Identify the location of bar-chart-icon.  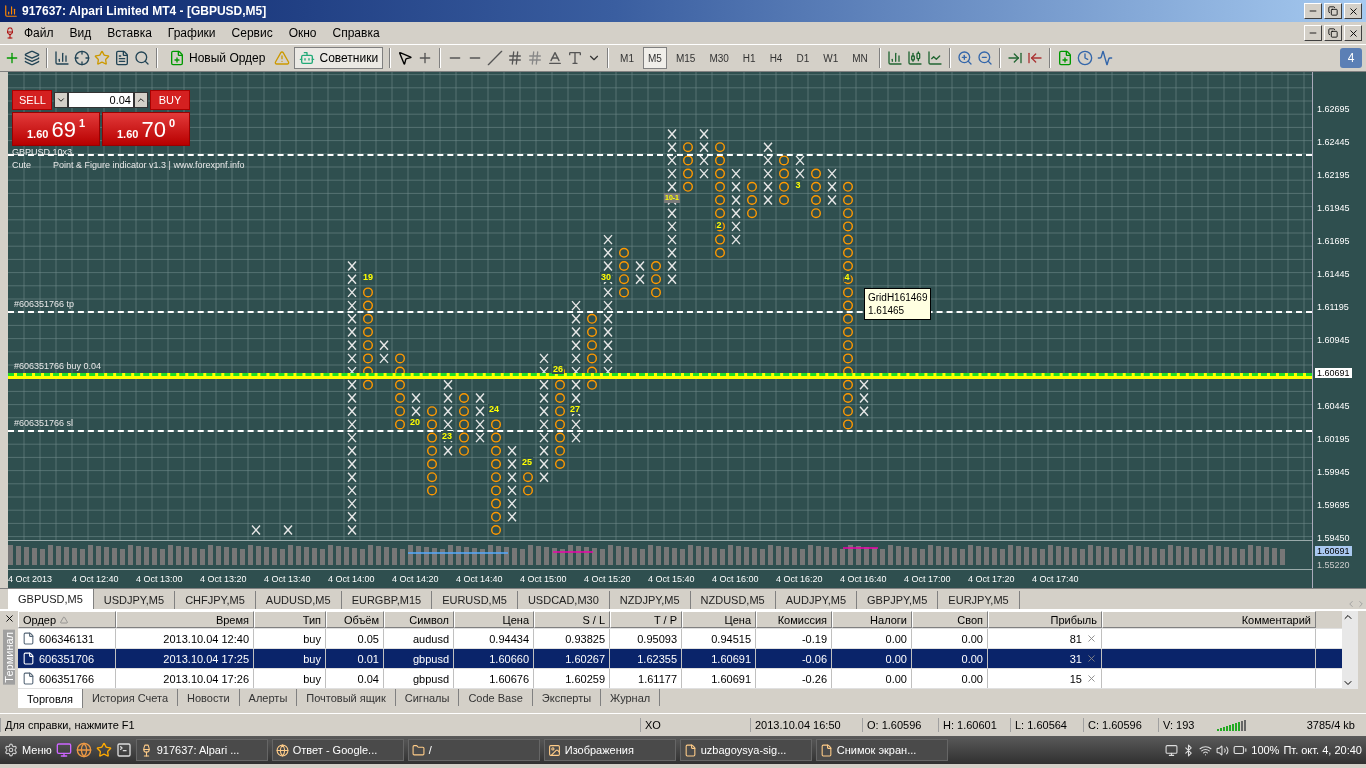
(894, 58).